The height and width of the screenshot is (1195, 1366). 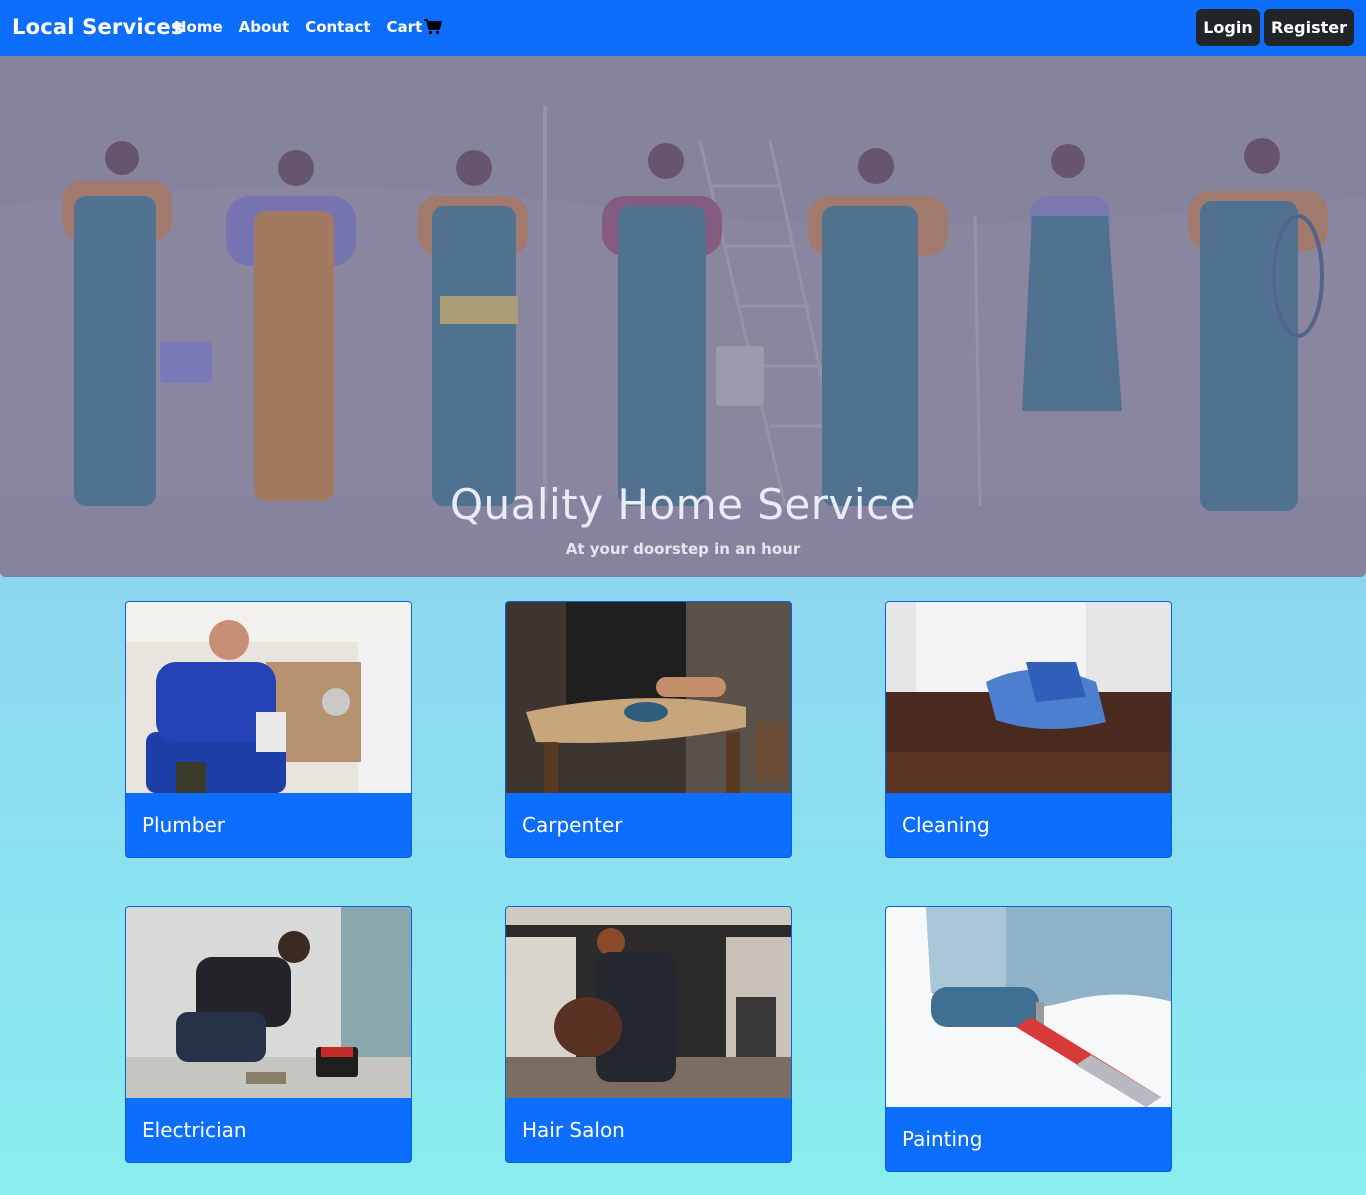 I want to click on service-label-painting: Painting, so click(x=1028, y=1139).